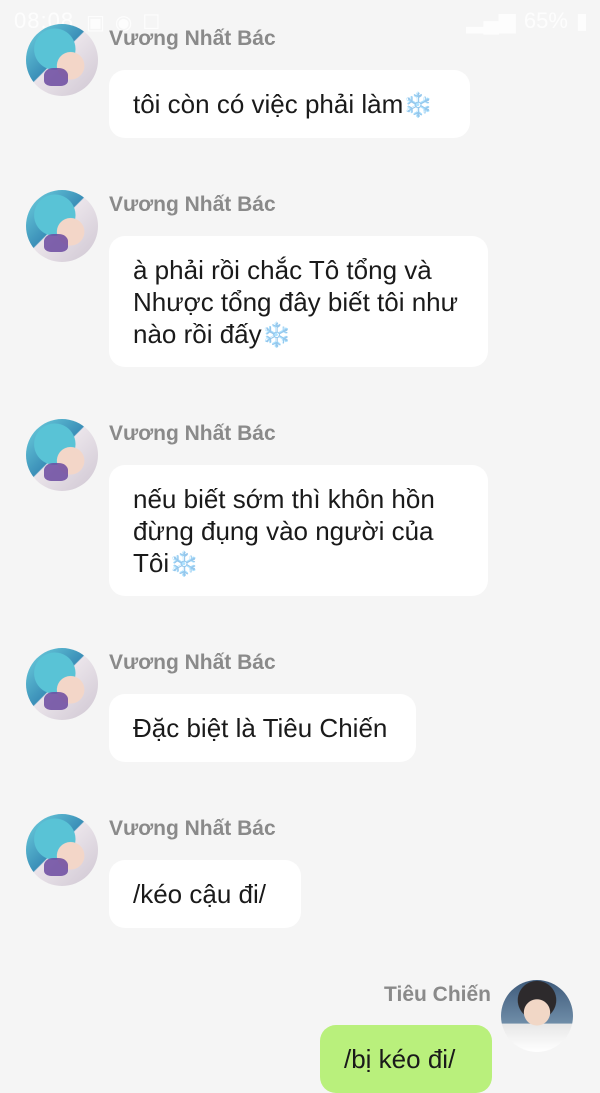 This screenshot has width=600, height=1093. Describe the element at coordinates (282, 270) in the screenshot. I see `message-text-line: à phải rồi chắc Tô tổng và` at that location.